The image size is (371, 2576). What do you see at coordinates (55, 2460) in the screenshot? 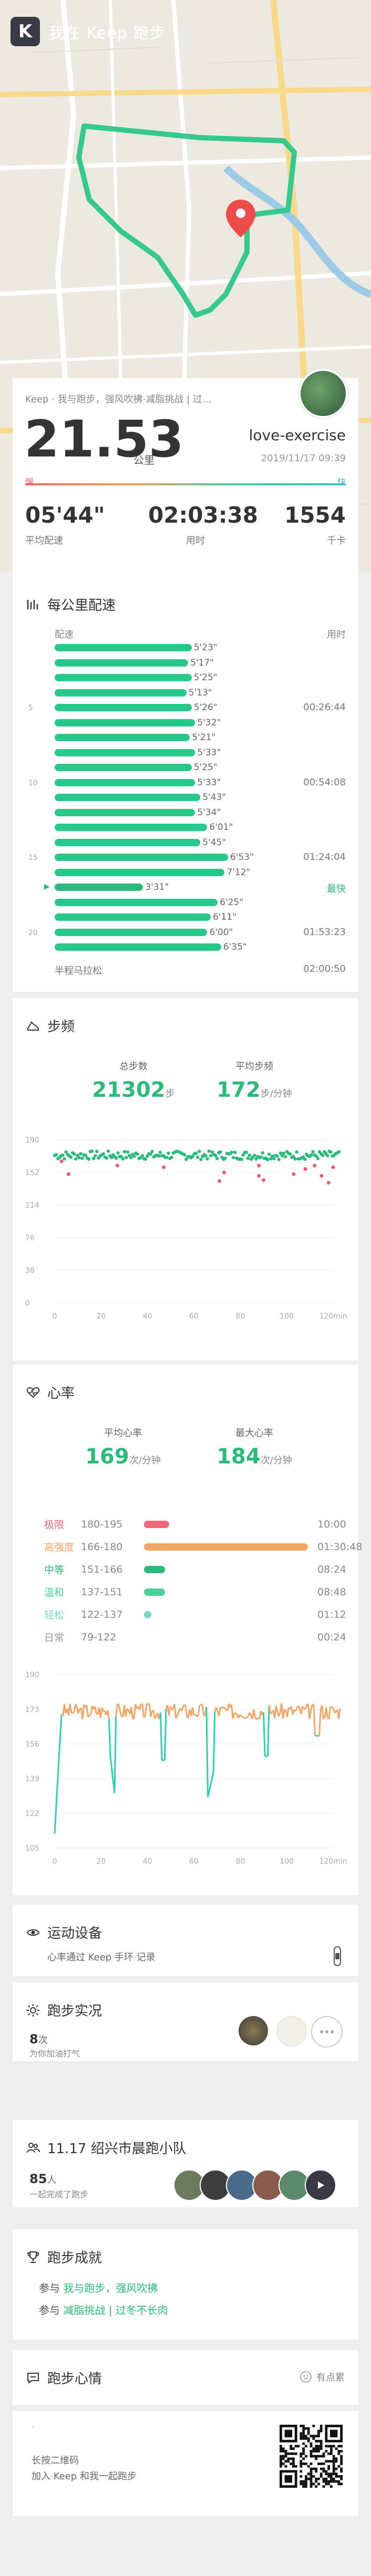
I see `qrcode-line1: 长按二维码` at bounding box center [55, 2460].